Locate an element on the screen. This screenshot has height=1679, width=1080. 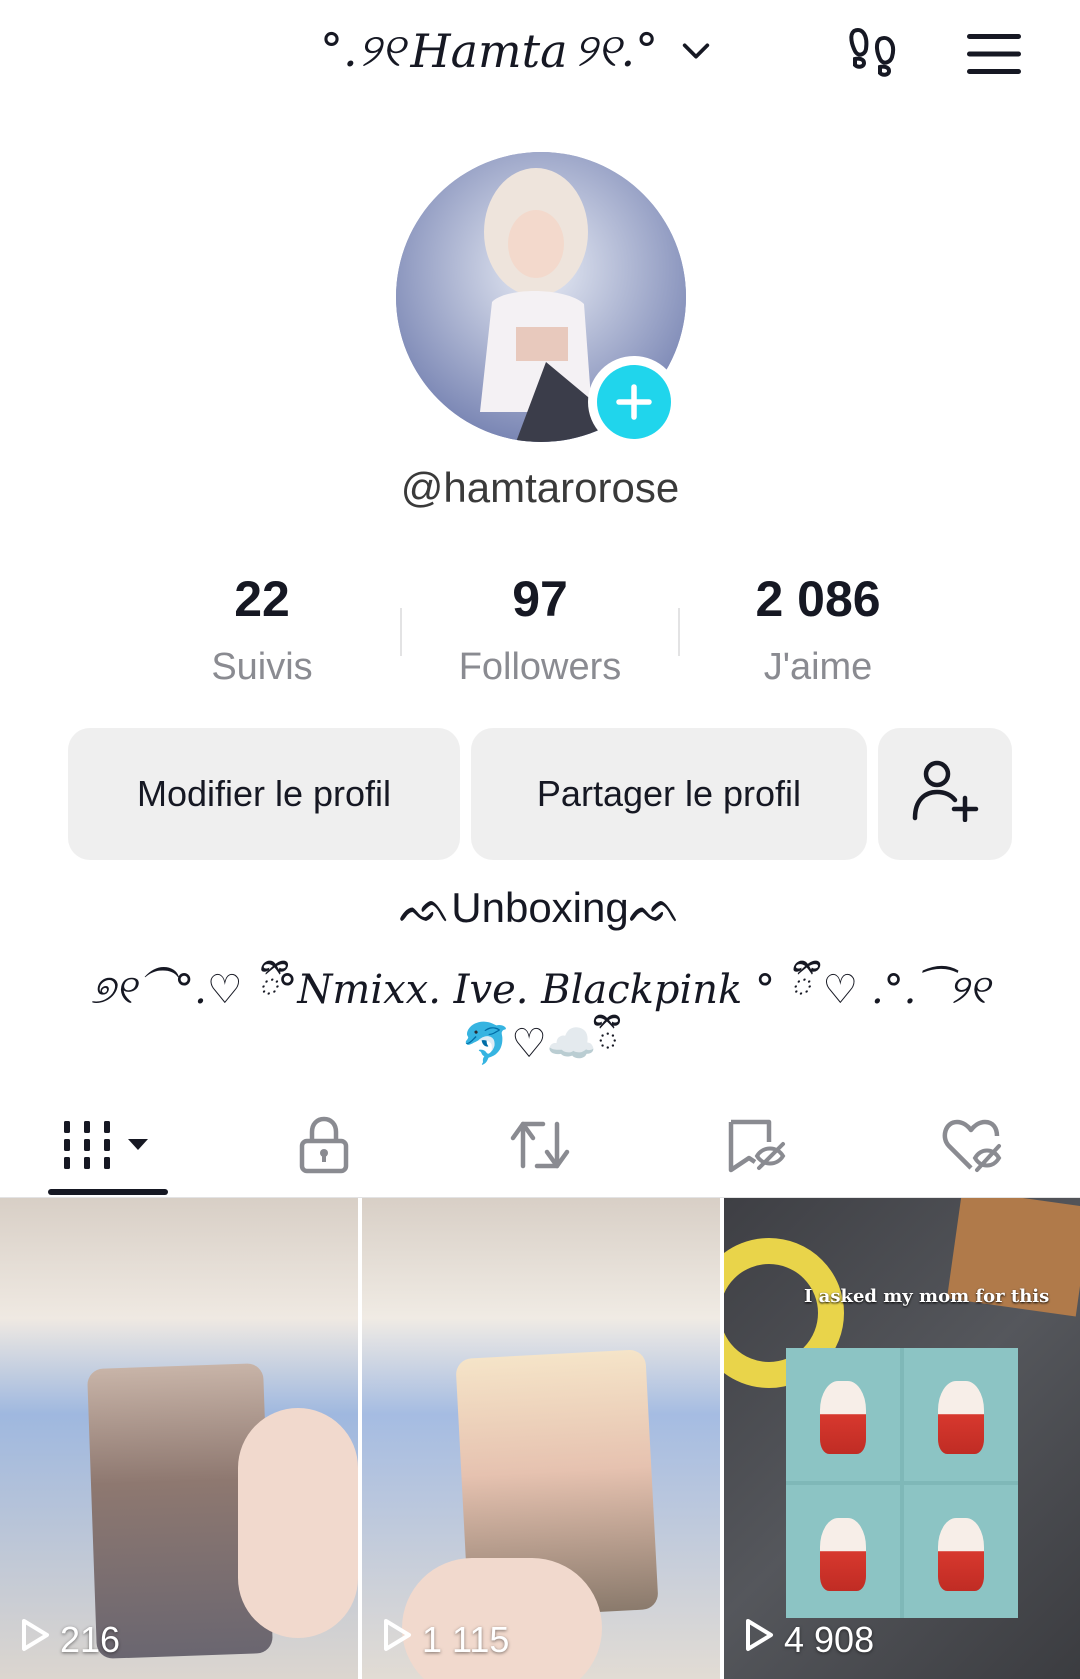
display-name: Hamta is located at coordinates (489, 51).